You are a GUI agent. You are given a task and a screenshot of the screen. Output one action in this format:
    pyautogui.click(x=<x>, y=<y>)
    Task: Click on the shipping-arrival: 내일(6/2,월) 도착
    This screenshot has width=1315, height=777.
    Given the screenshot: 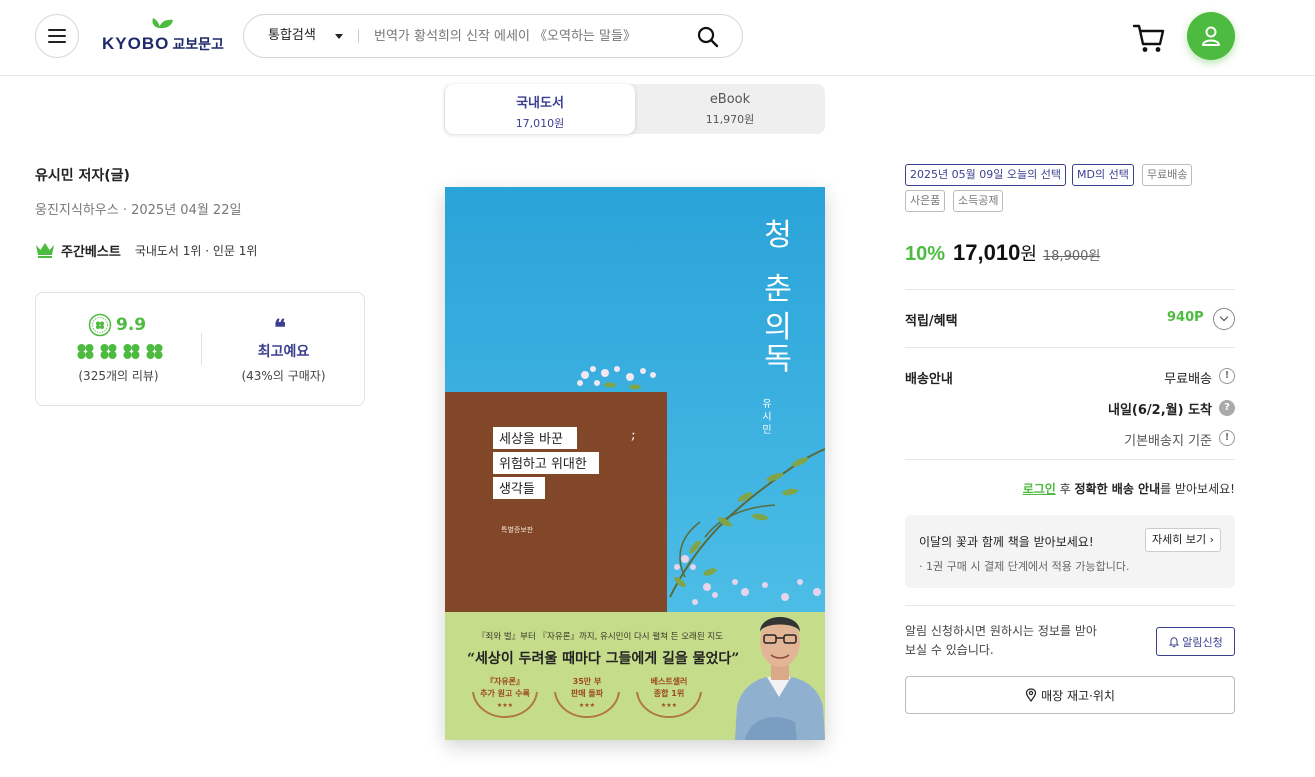 What is the action you would take?
    pyautogui.click(x=1160, y=410)
    